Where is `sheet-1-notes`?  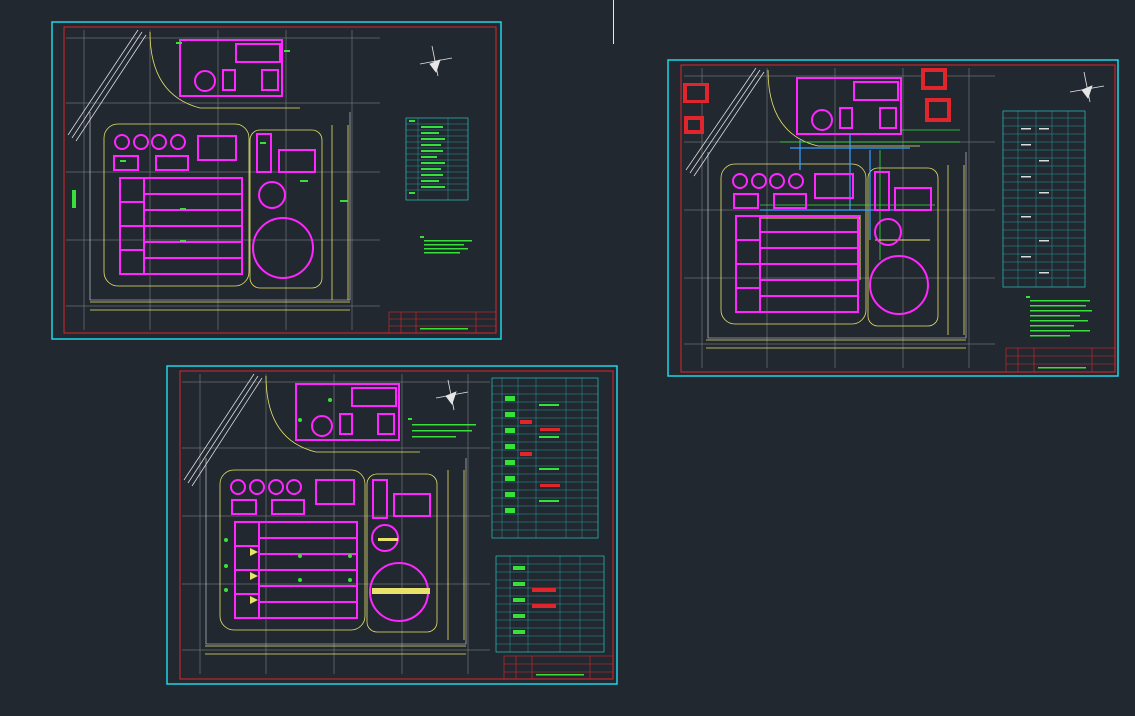
sheet-1-notes is located at coordinates (446, 245).